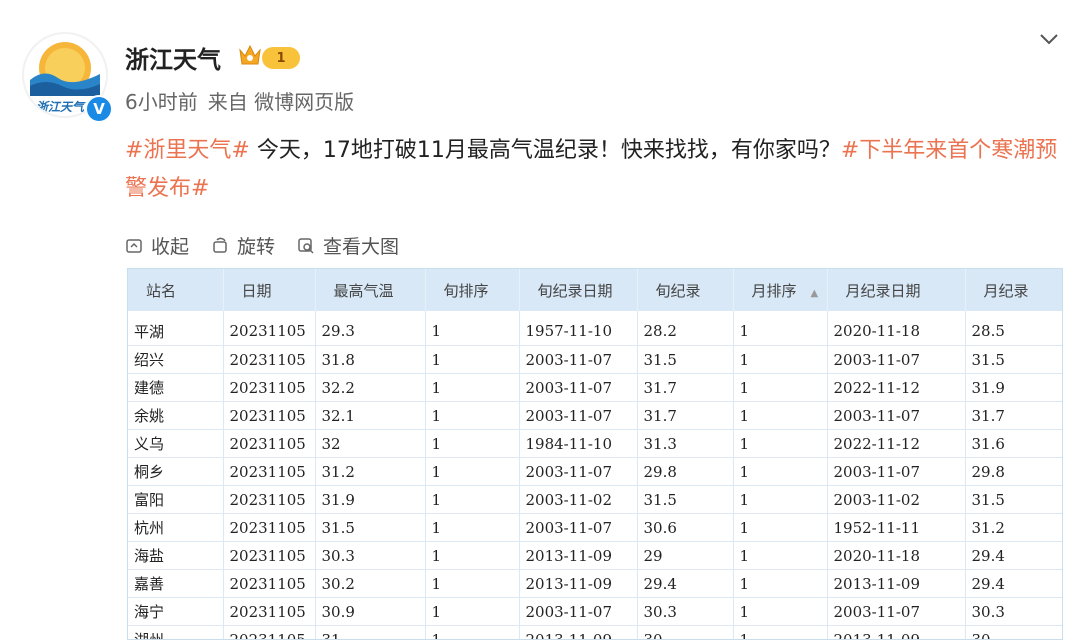 This screenshot has width=1074, height=640. Describe the element at coordinates (814, 293) in the screenshot. I see `sort-icon: ▲` at that location.